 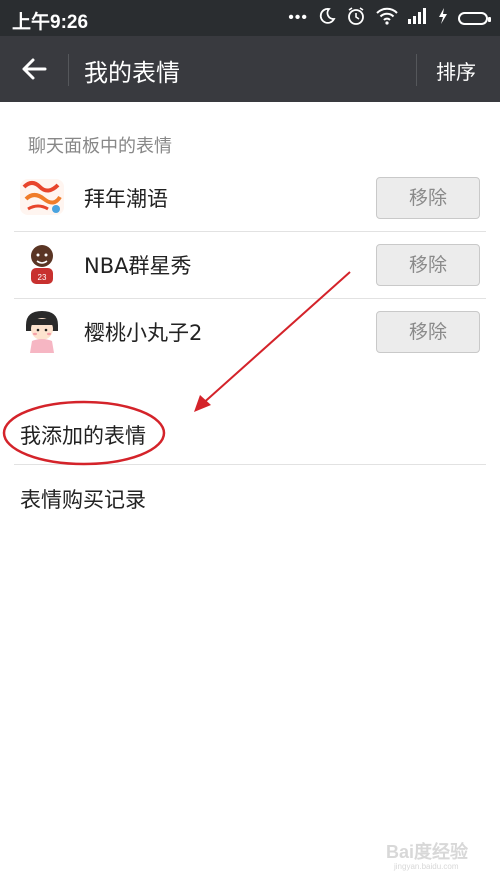 What do you see at coordinates (427, 852) in the screenshot?
I see `watermark-logo: Bai度经验` at bounding box center [427, 852].